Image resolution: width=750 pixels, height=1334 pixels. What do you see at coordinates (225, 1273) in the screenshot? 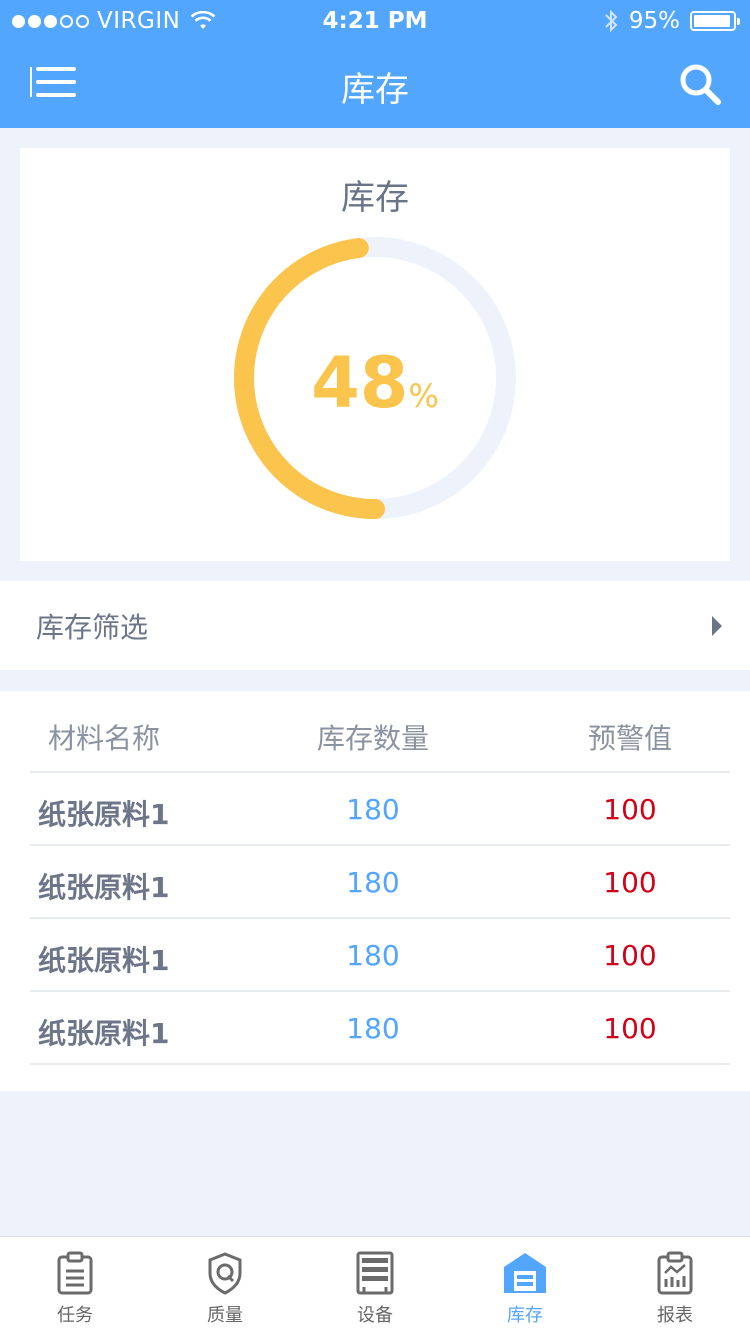
I see `shield-icon` at bounding box center [225, 1273].